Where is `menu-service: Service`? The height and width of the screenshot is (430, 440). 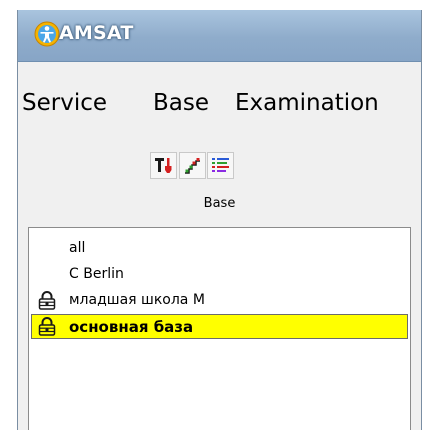 menu-service: Service is located at coordinates (64, 103).